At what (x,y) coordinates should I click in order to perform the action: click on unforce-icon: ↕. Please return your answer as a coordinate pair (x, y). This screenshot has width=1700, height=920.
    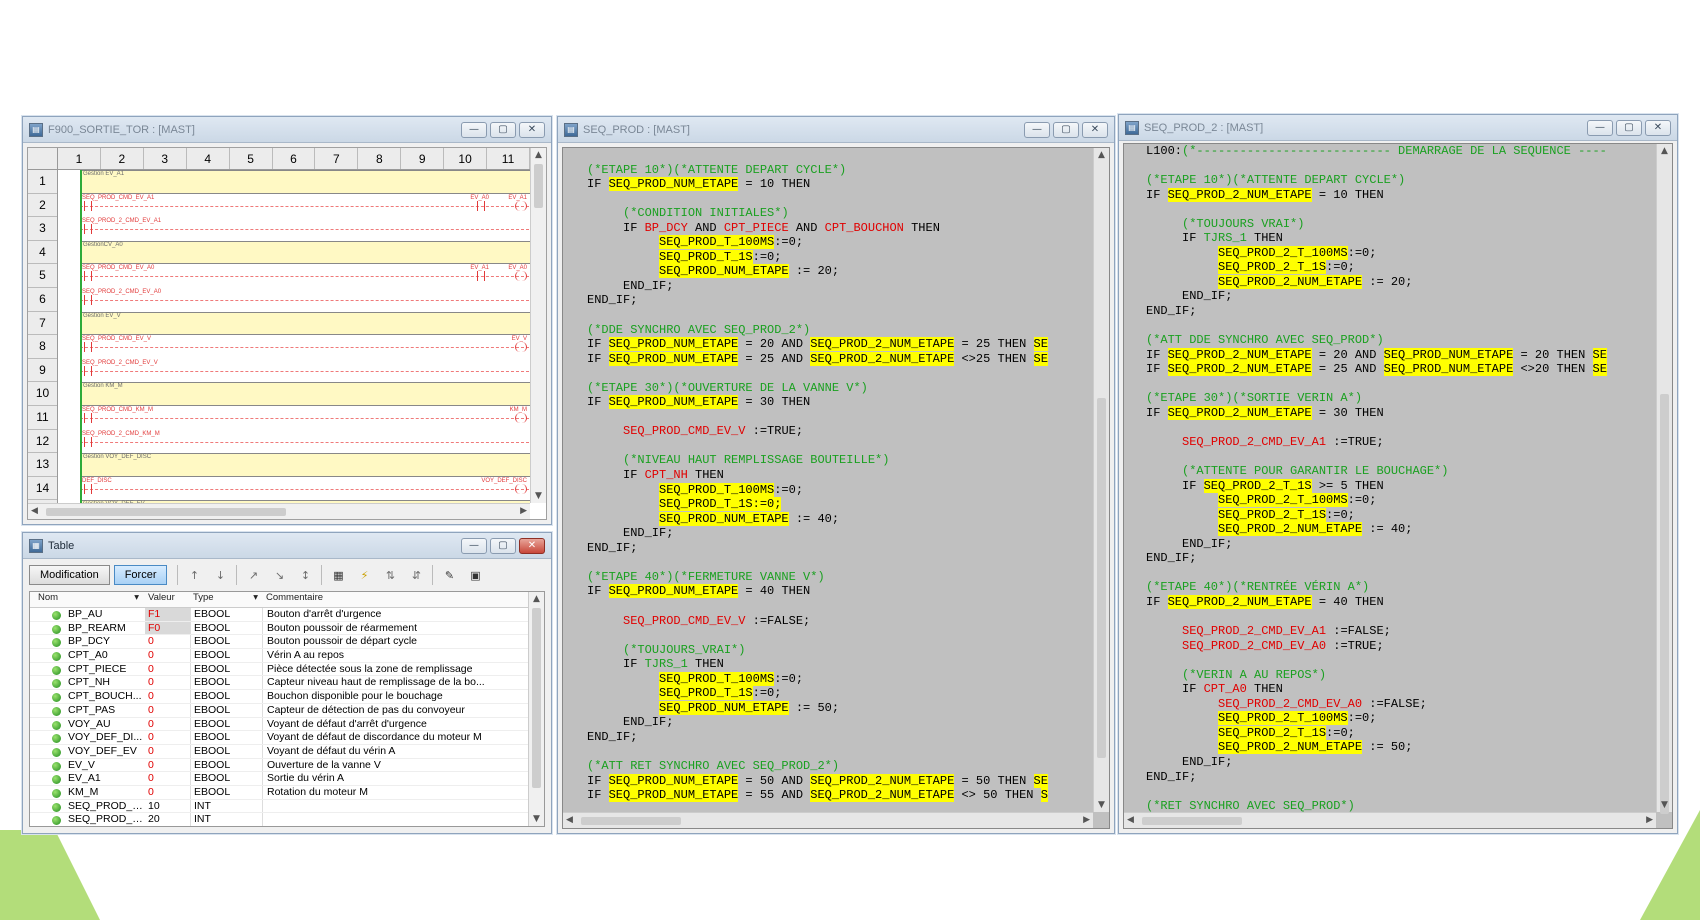
    Looking at the image, I should click on (305, 575).